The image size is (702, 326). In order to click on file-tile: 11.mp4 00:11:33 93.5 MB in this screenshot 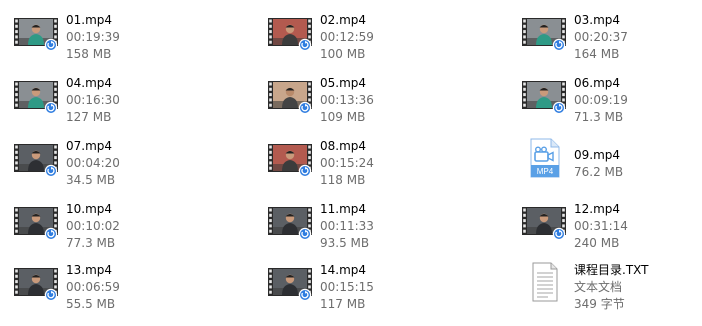, I will do `click(374, 223)`.